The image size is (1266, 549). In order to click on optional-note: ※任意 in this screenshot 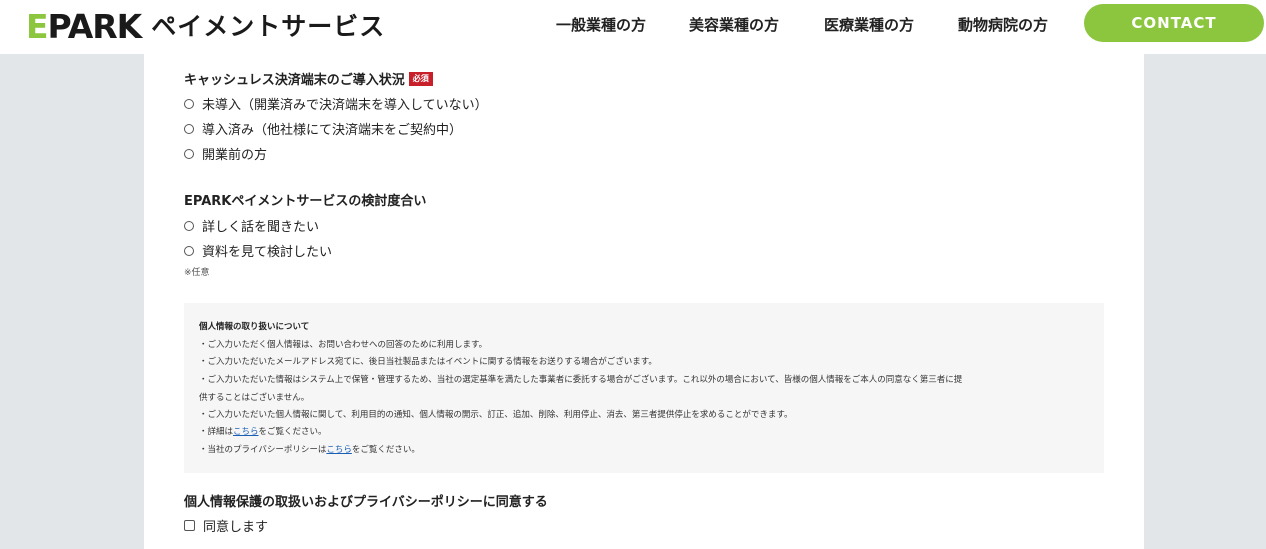, I will do `click(197, 273)`.